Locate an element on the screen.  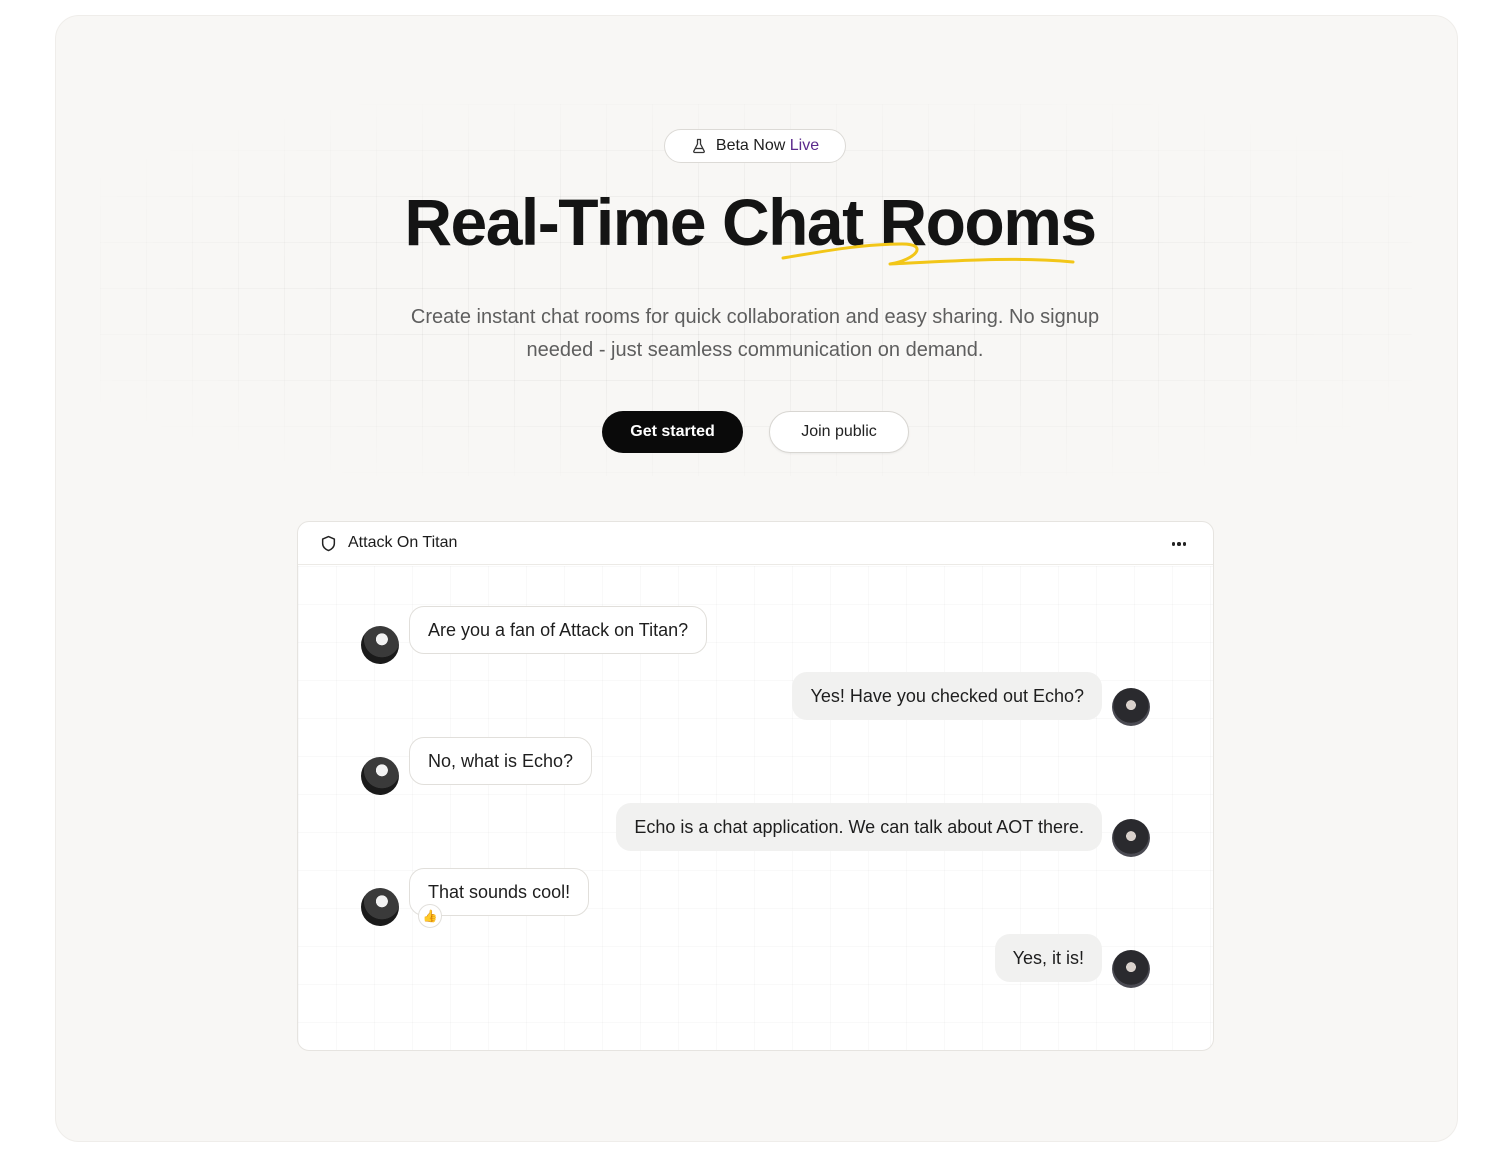
page-title: Real-Time Chat Rooms is located at coordinates (750, 222).